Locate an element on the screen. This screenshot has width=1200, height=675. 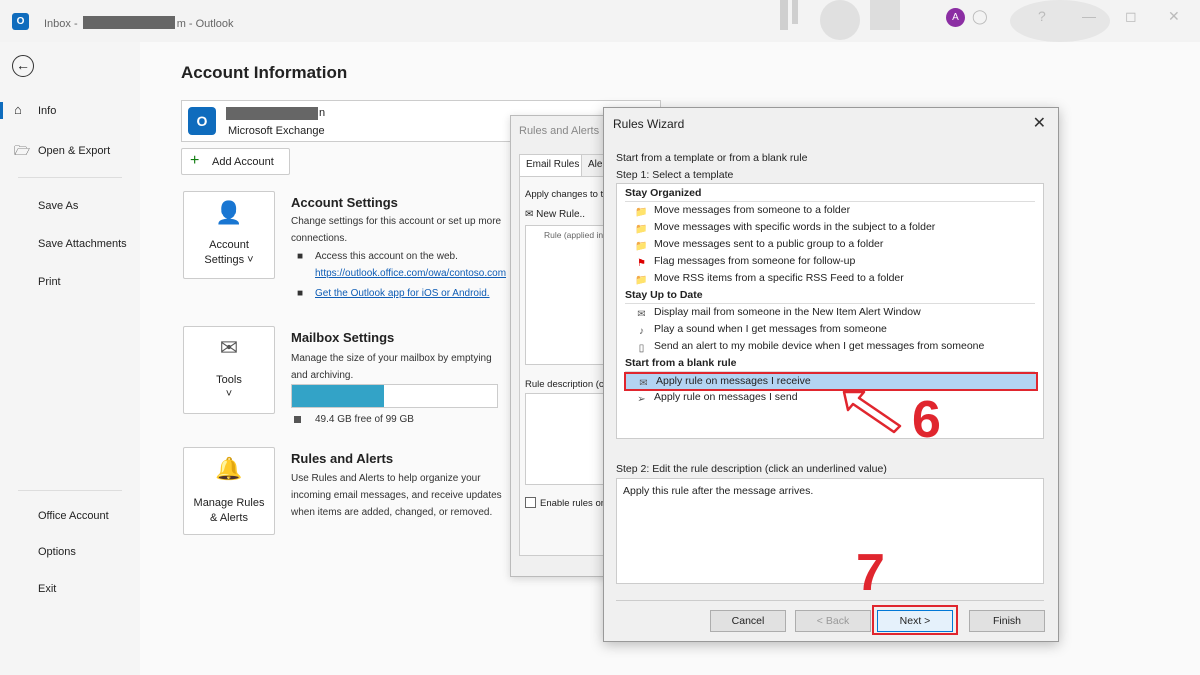
user-gear-icon: 👤 is located at coordinates (229, 212).